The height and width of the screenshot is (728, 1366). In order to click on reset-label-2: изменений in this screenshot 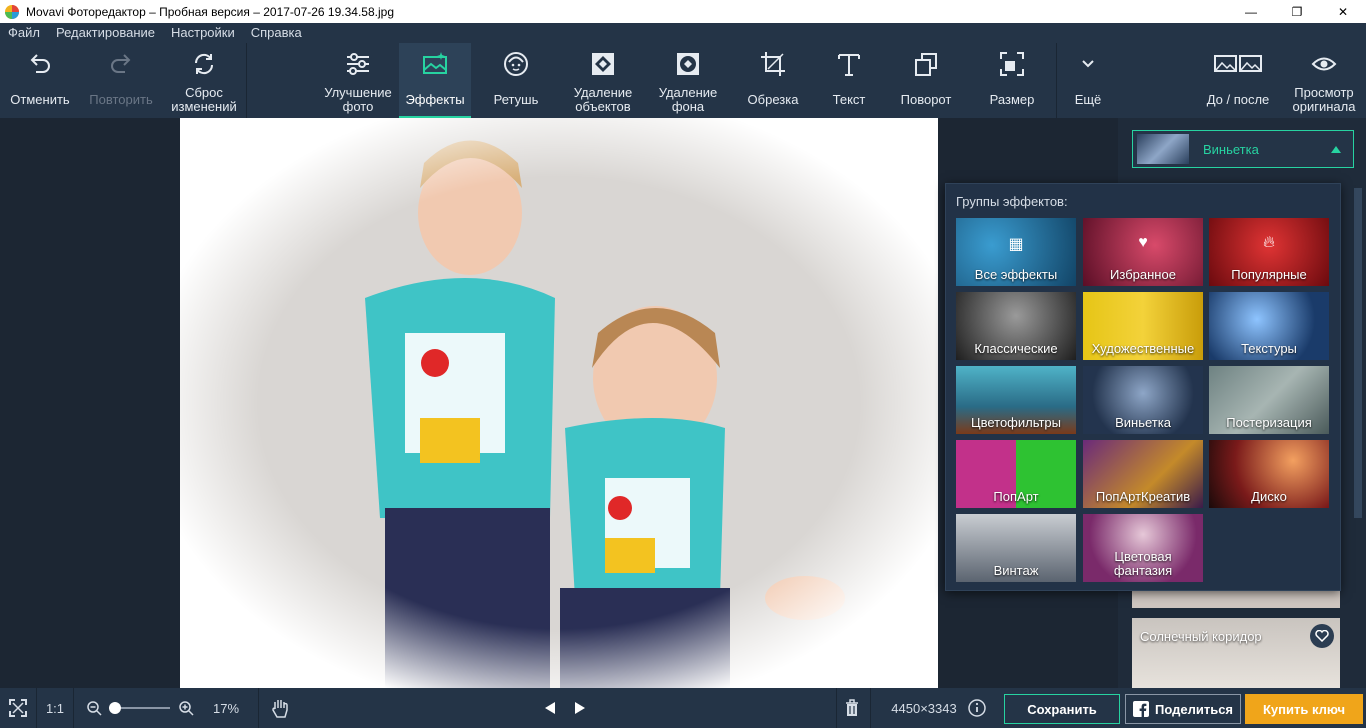, I will do `click(204, 106)`.